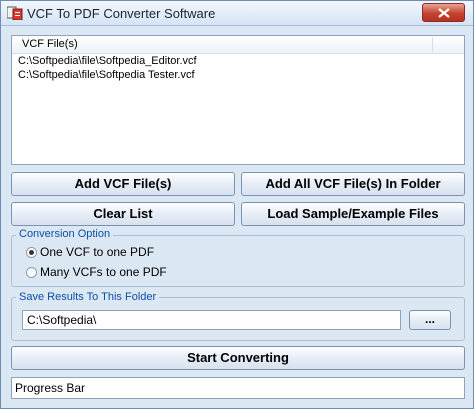  I want to click on close-button, so click(443, 12).